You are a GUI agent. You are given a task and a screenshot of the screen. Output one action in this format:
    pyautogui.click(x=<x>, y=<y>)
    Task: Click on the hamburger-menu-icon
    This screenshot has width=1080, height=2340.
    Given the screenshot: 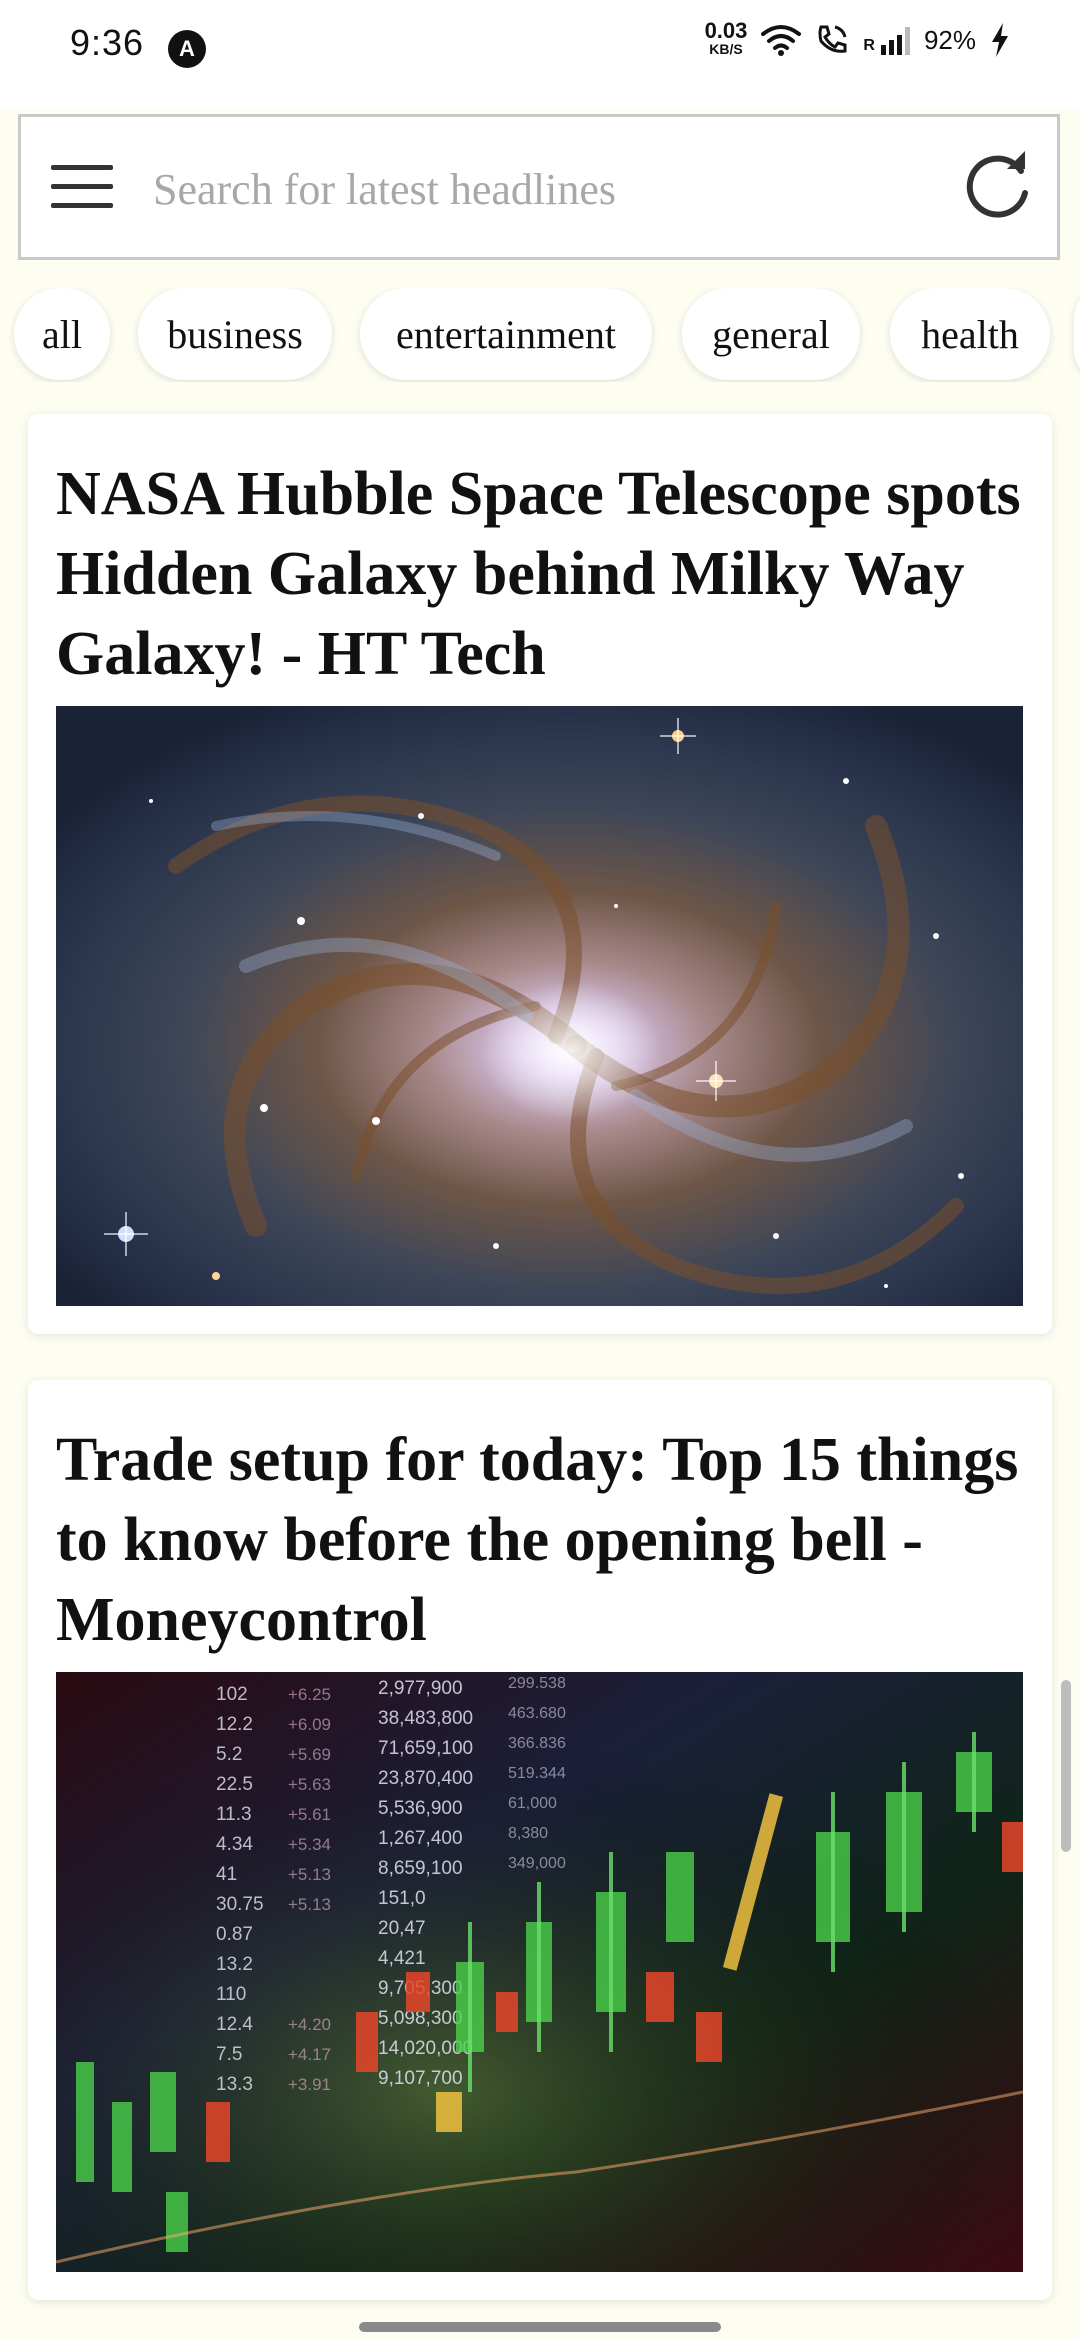 What is the action you would take?
    pyautogui.click(x=82, y=187)
    